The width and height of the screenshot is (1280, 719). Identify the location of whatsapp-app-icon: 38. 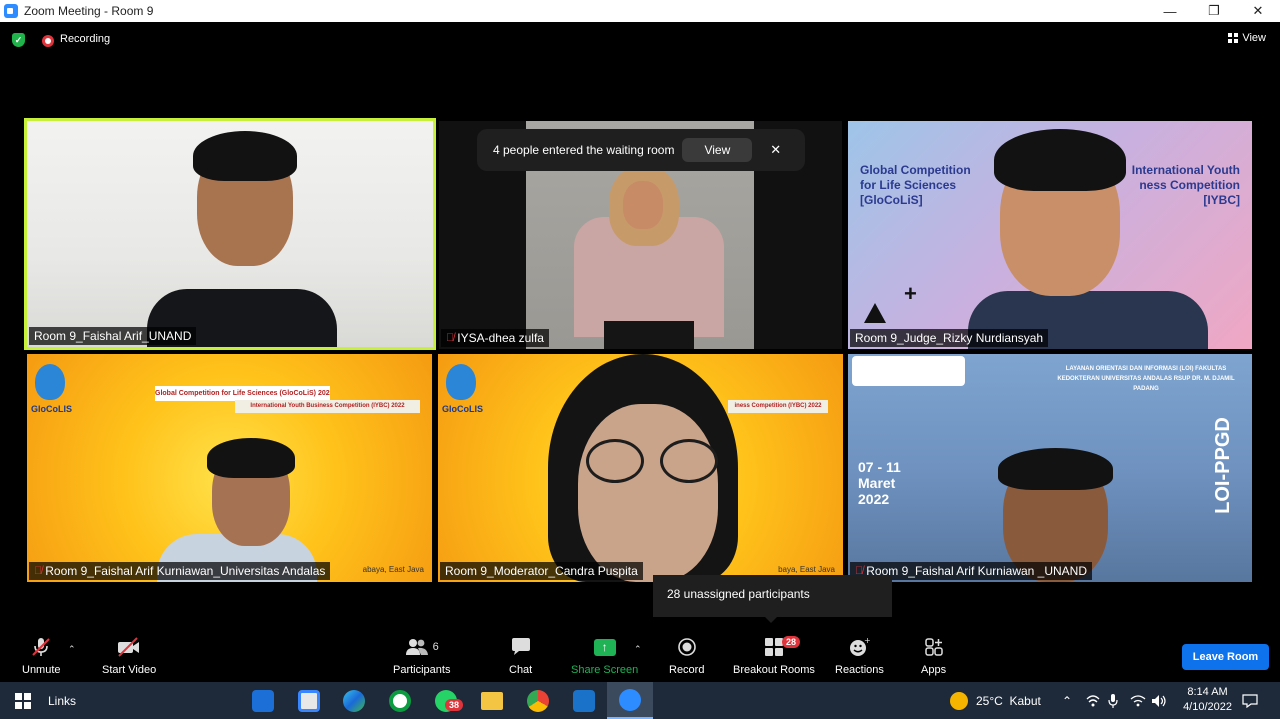
(449, 700).